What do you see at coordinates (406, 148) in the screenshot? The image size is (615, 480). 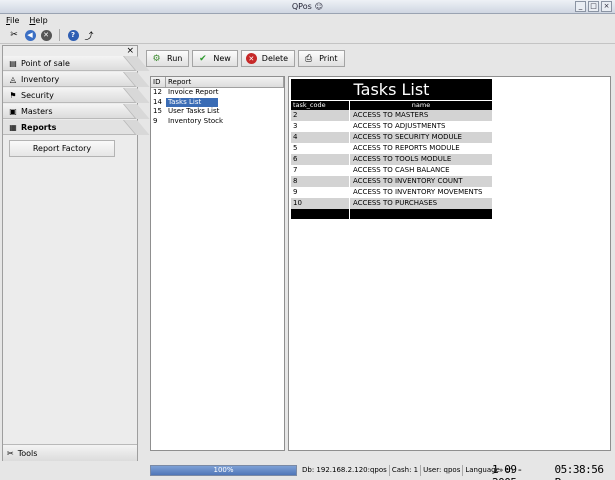 I see `task-name: ACCESS TO REPORTS MODULE` at bounding box center [406, 148].